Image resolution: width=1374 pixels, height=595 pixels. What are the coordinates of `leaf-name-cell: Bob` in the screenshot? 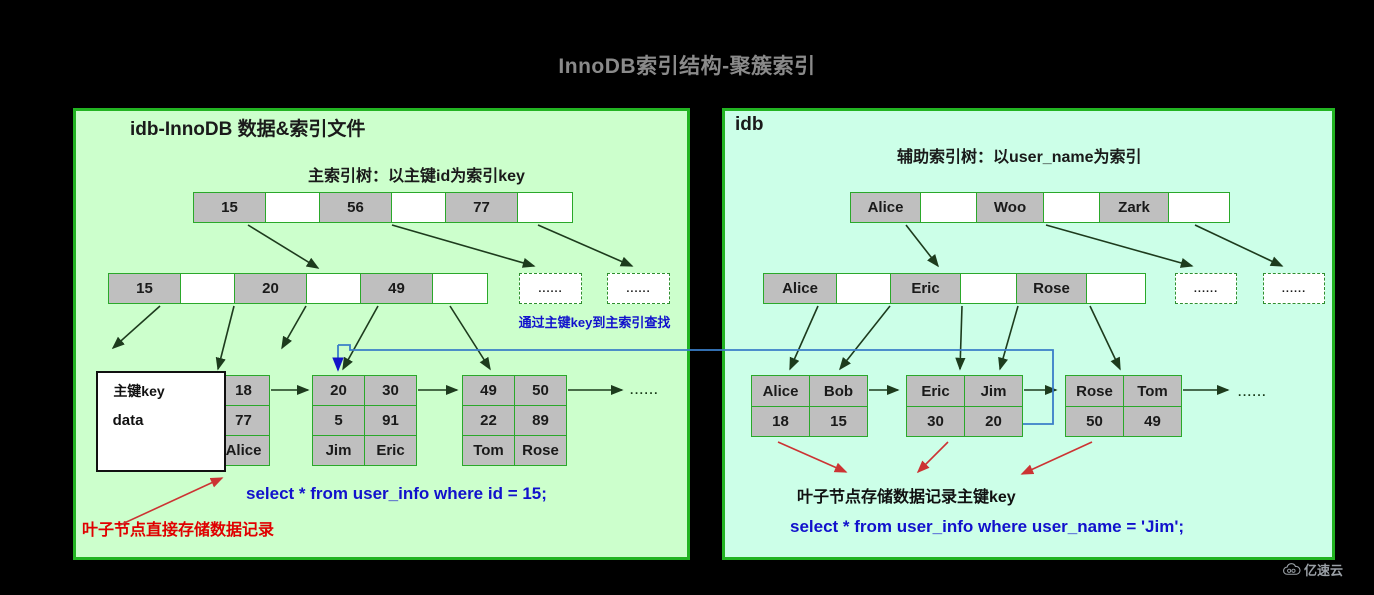 It's located at (838, 391).